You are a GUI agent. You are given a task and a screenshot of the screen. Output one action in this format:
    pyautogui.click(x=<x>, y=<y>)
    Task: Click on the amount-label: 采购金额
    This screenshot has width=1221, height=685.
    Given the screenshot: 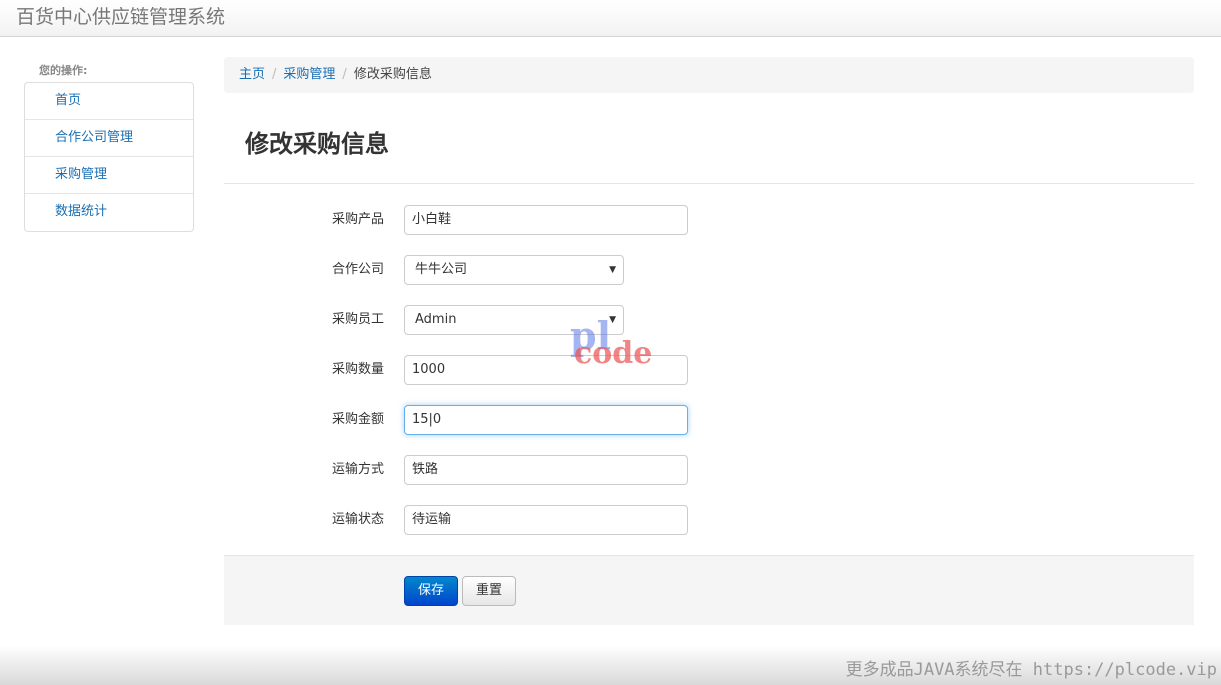 What is the action you would take?
    pyautogui.click(x=357, y=419)
    